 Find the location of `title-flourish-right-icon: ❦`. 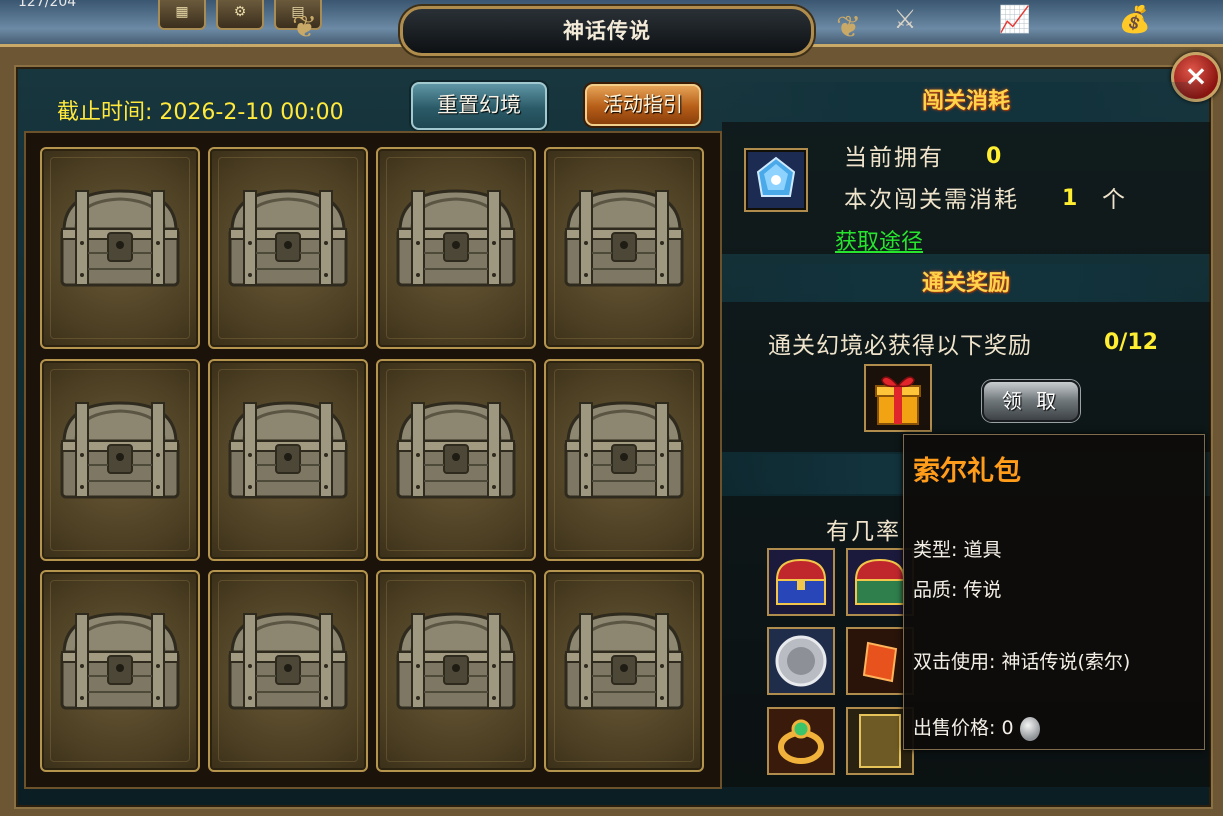

title-flourish-right-icon: ❦ is located at coordinates (849, 27).